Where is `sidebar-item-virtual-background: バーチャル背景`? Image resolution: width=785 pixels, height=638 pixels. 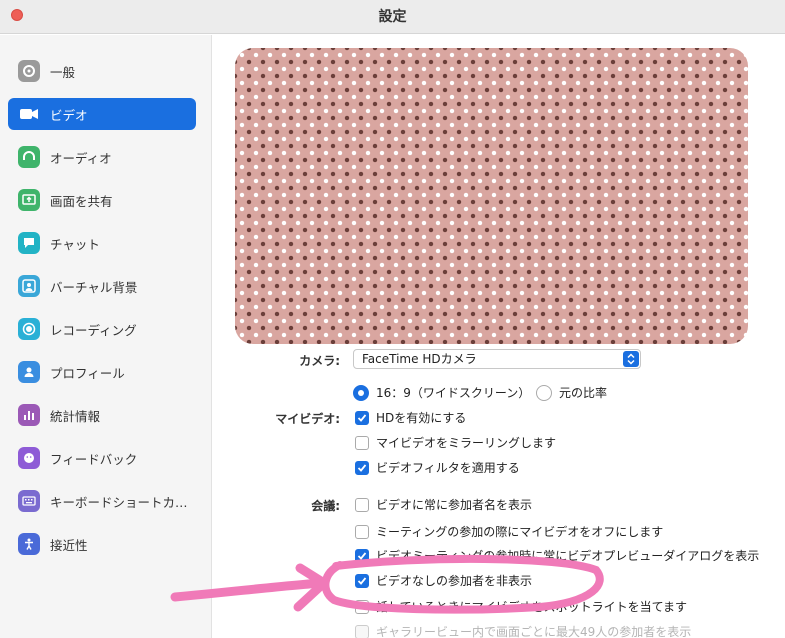
sidebar-item-virtual-background: バーチャル背景 is located at coordinates (102, 286).